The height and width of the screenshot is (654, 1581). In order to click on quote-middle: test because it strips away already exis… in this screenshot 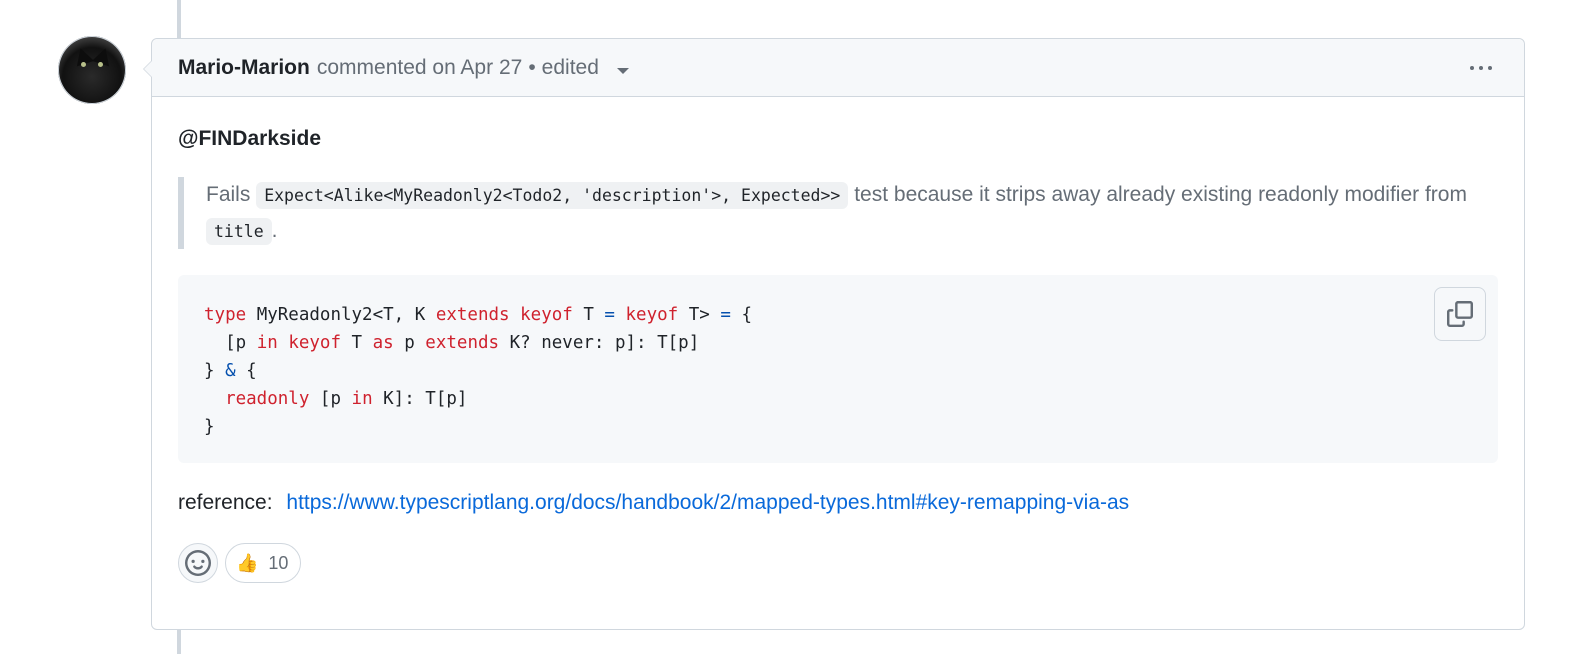, I will do `click(1160, 194)`.